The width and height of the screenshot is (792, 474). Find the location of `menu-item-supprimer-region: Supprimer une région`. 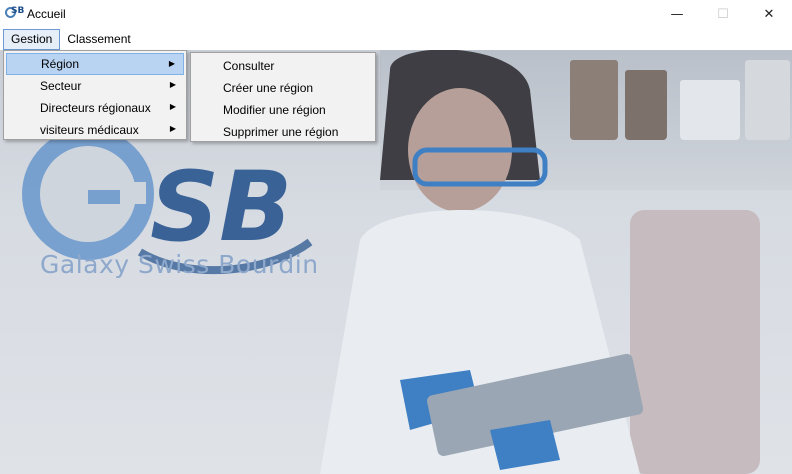

menu-item-supprimer-region: Supprimer une région is located at coordinates (283, 132).